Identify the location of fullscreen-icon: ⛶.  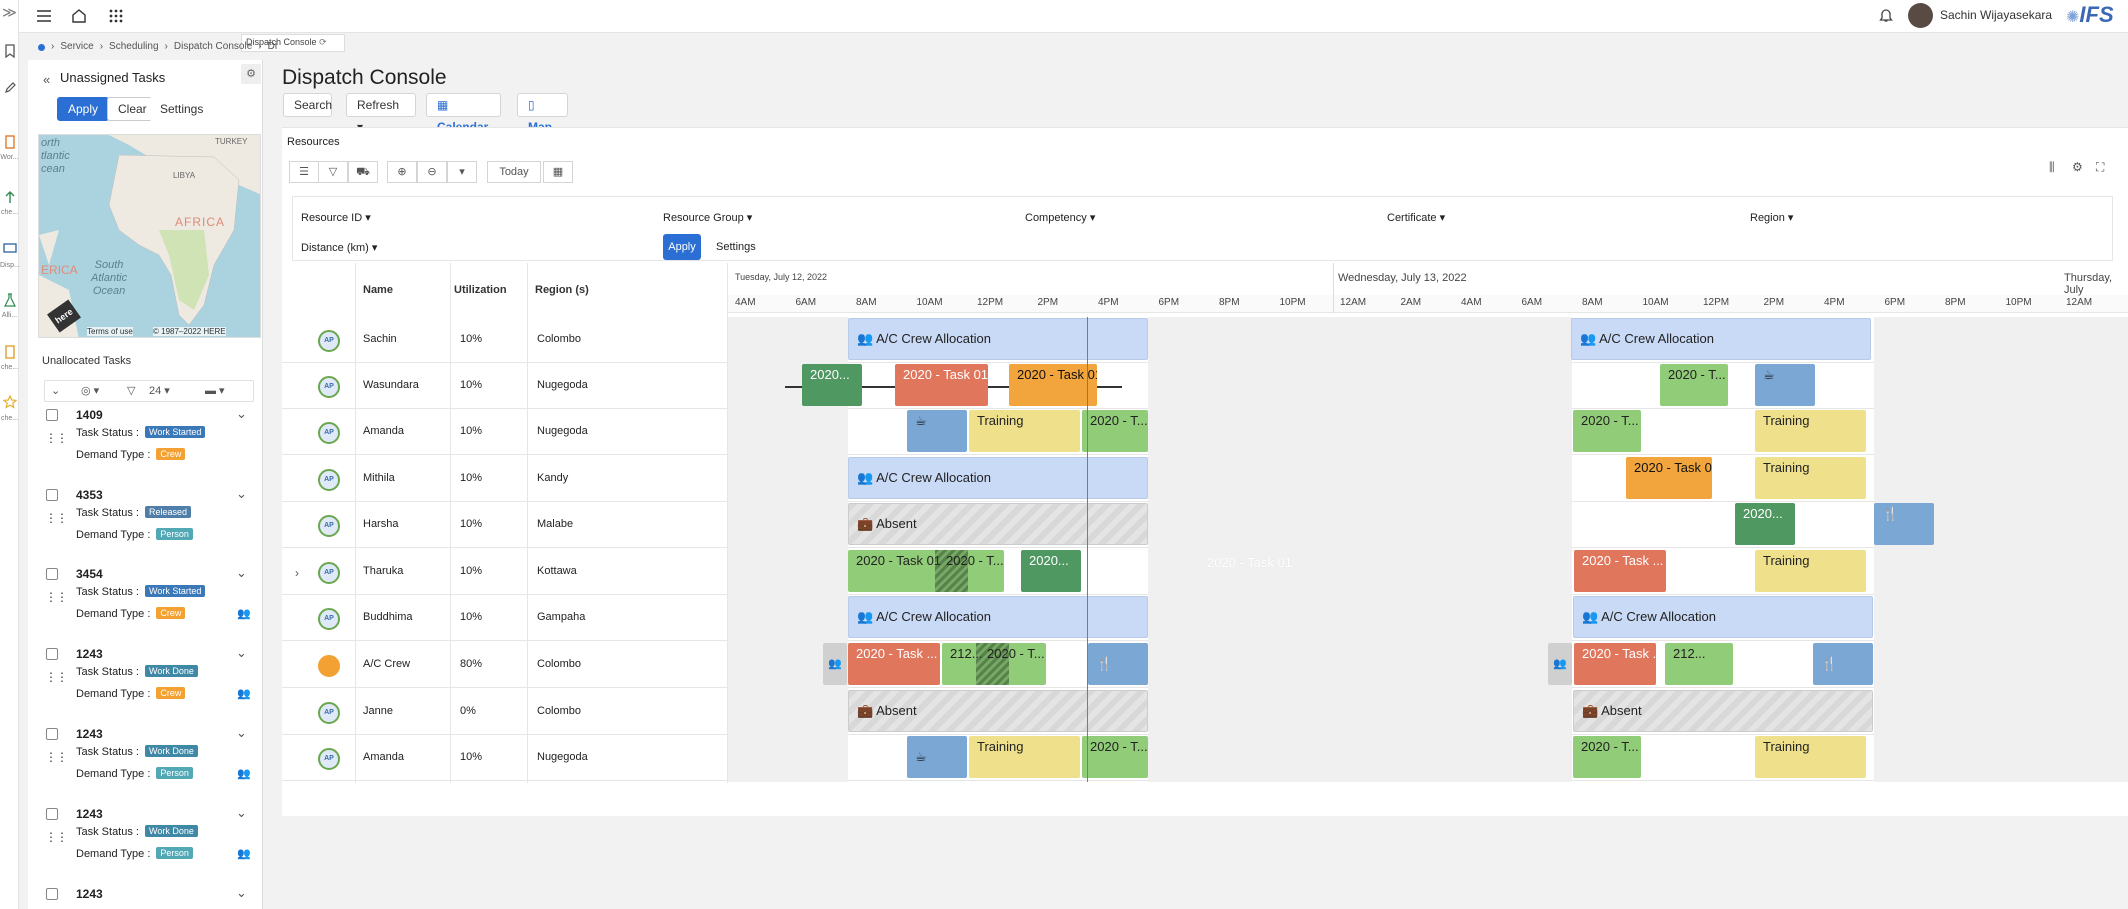
(2100, 167).